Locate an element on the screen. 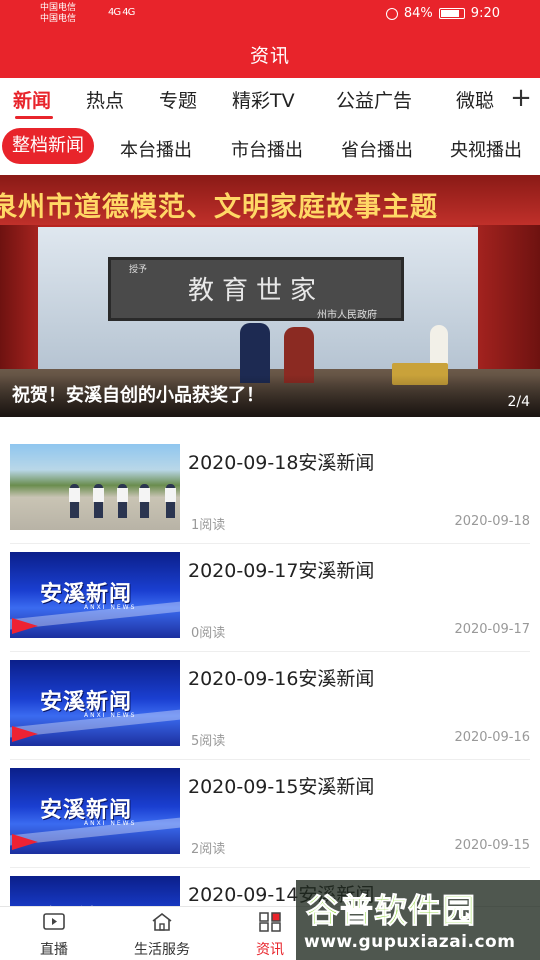 This screenshot has height=960, width=540. watermark: 谷普软件园 www.gupuxiazai.com is located at coordinates (418, 920).